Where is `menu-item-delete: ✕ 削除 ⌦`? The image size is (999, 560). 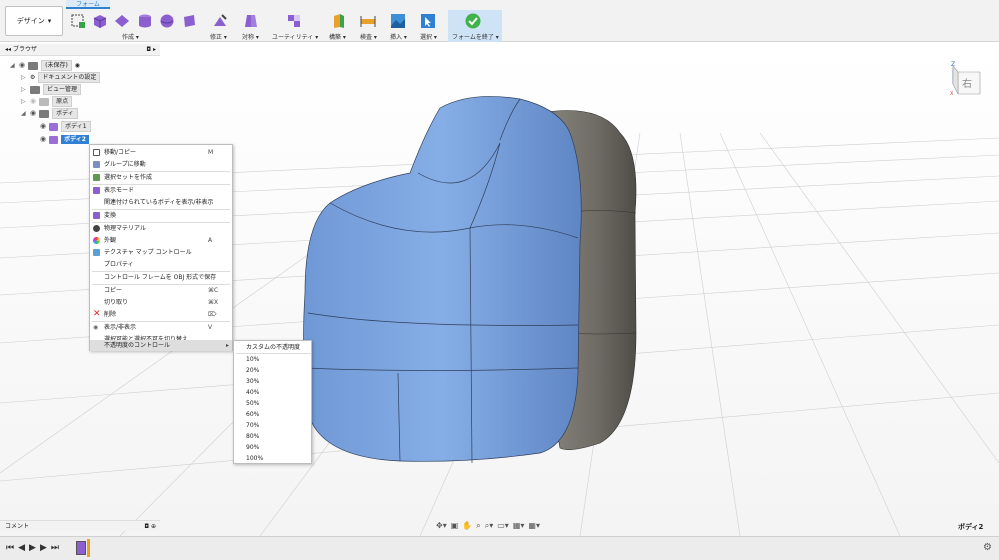 menu-item-delete: ✕ 削除 ⌦ is located at coordinates (161, 314).